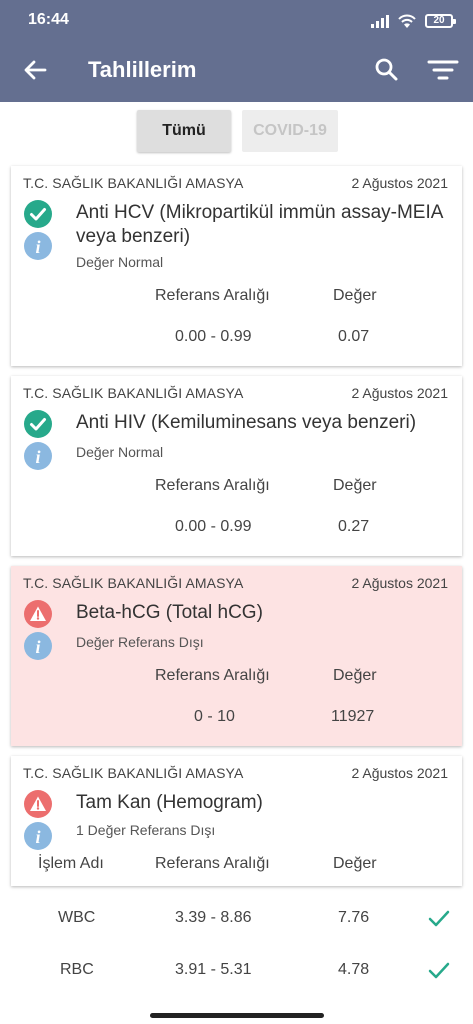 The height and width of the screenshot is (1024, 473). I want to click on gesture-nav-handle, so click(237, 1015).